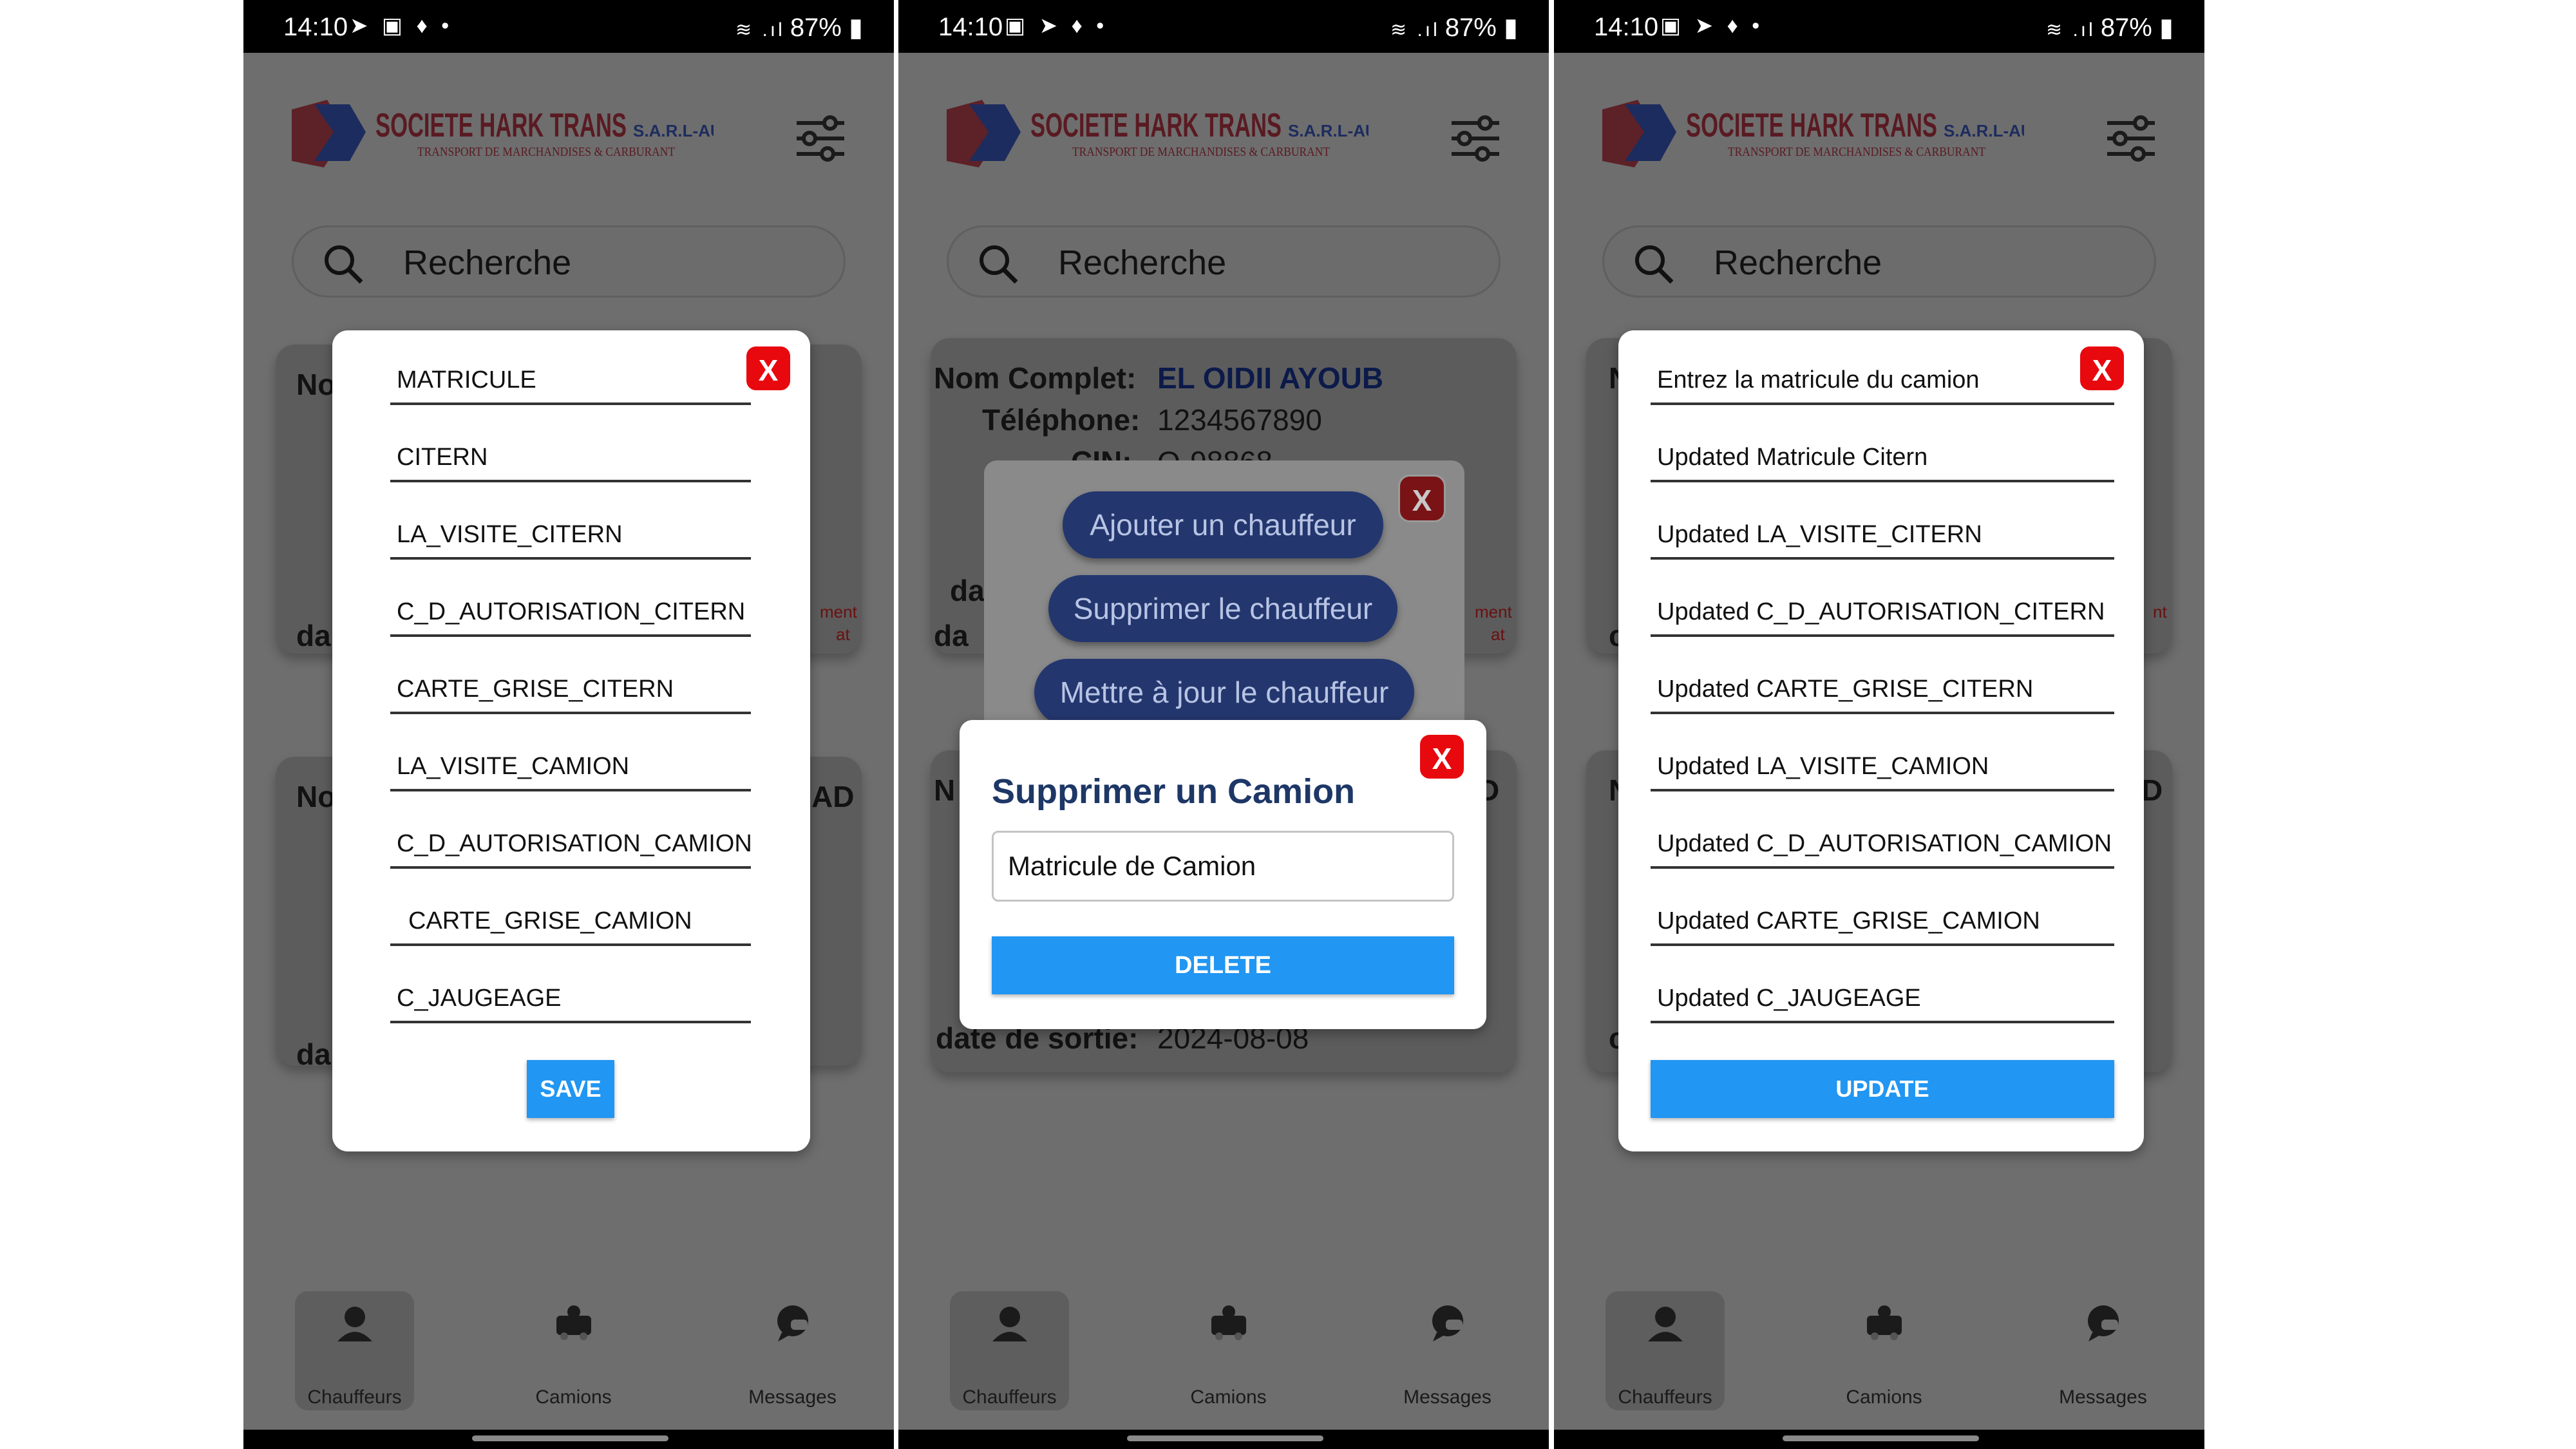 The image size is (2576, 1449). I want to click on phone-value: 1234567890, so click(1239, 420).